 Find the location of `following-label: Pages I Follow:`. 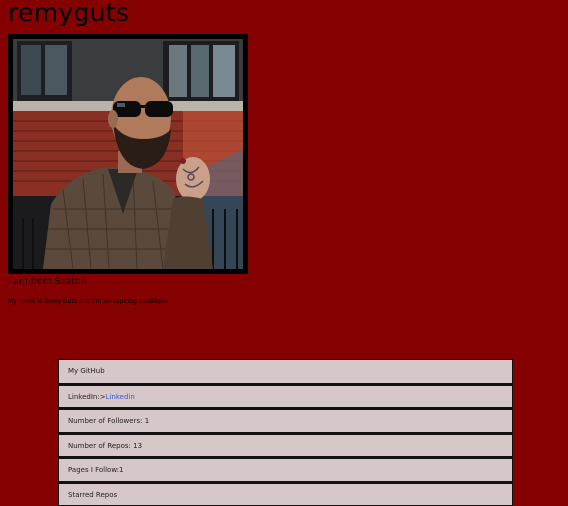

following-label: Pages I Follow: is located at coordinates (93, 470).